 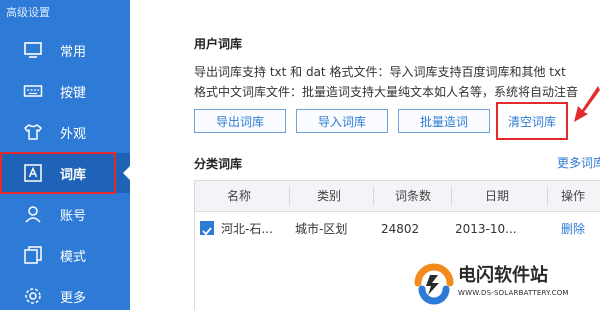 I want to click on row-checkbox, so click(x=207, y=228).